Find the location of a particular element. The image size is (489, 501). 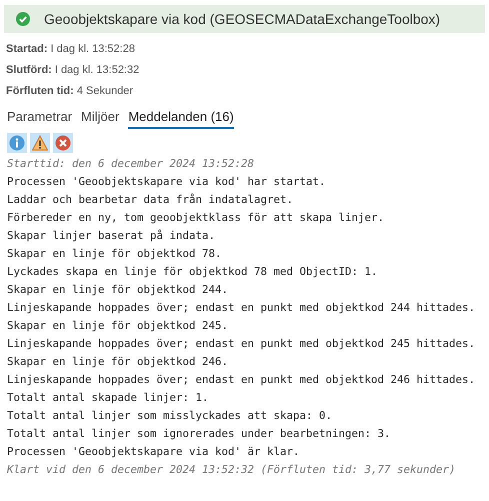

log-message: Linjeskapande hoppades över; endast en punkt med objektkod 246 hittades. is located at coordinates (241, 380).